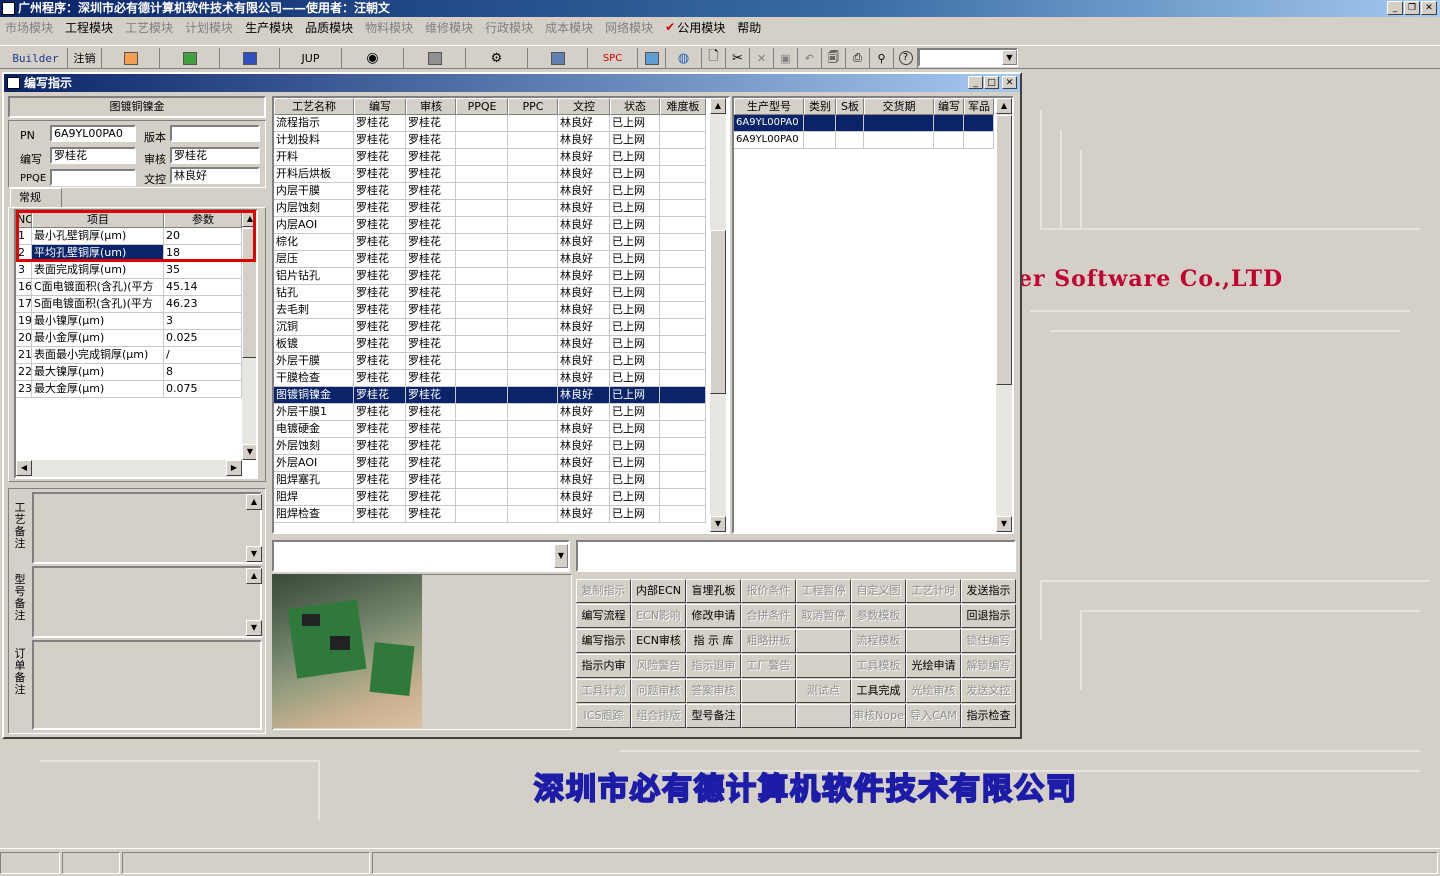  I want to click on import-cam-button: 导入CAM, so click(933, 716).